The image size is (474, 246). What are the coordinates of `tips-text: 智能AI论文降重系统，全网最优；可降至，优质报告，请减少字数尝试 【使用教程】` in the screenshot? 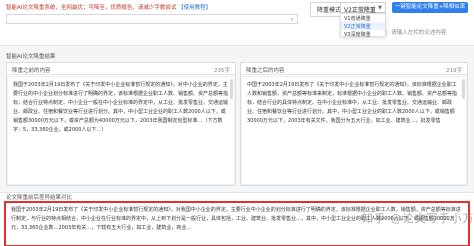 It's located at (108, 7).